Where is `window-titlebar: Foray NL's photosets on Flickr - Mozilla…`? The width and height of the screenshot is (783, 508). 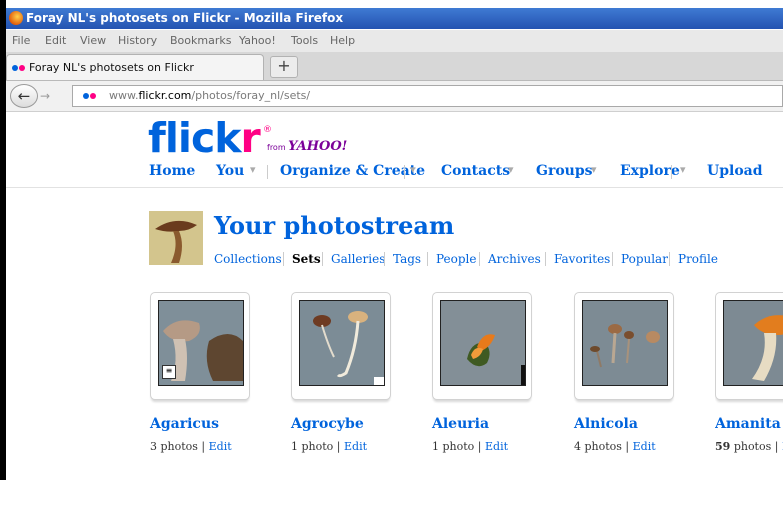
window-titlebar: Foray NL's photosets on Flickr - Mozilla… is located at coordinates (394, 18).